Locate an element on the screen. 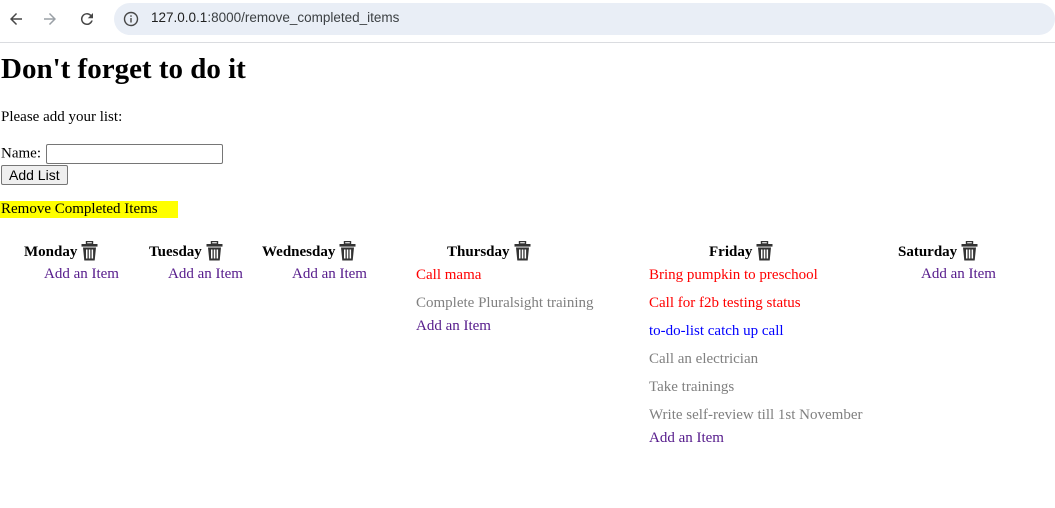  day-header: Wednesday is located at coordinates (309, 249).